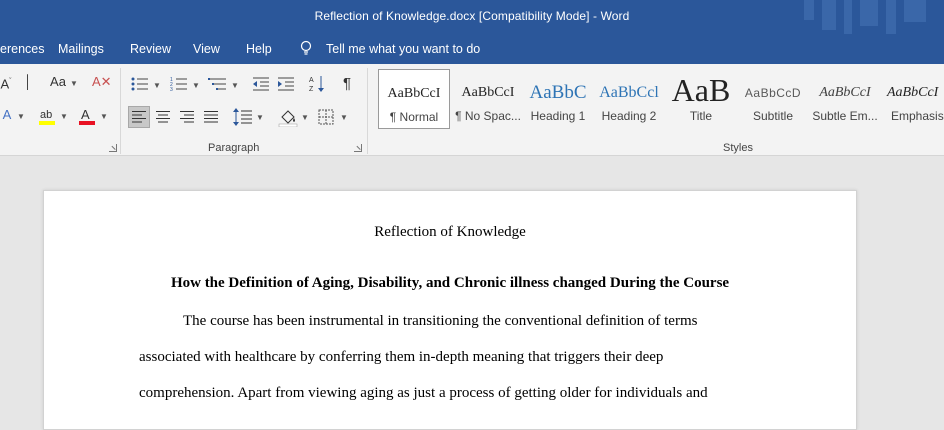  Describe the element at coordinates (917, 116) in the screenshot. I see `style-name: Emphasis` at that location.